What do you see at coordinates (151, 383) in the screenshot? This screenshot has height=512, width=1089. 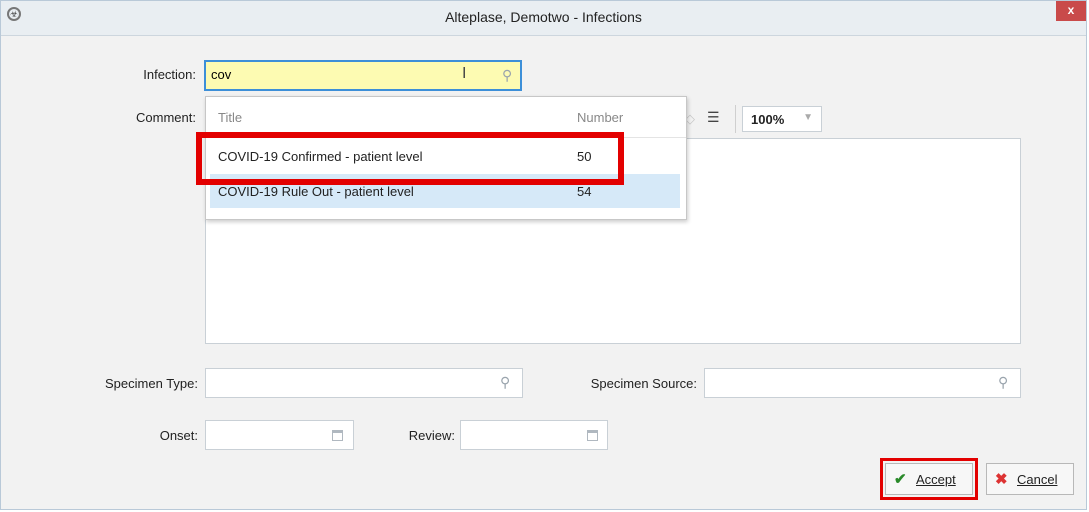 I see `specimen-type-label: Specimen Type:` at bounding box center [151, 383].